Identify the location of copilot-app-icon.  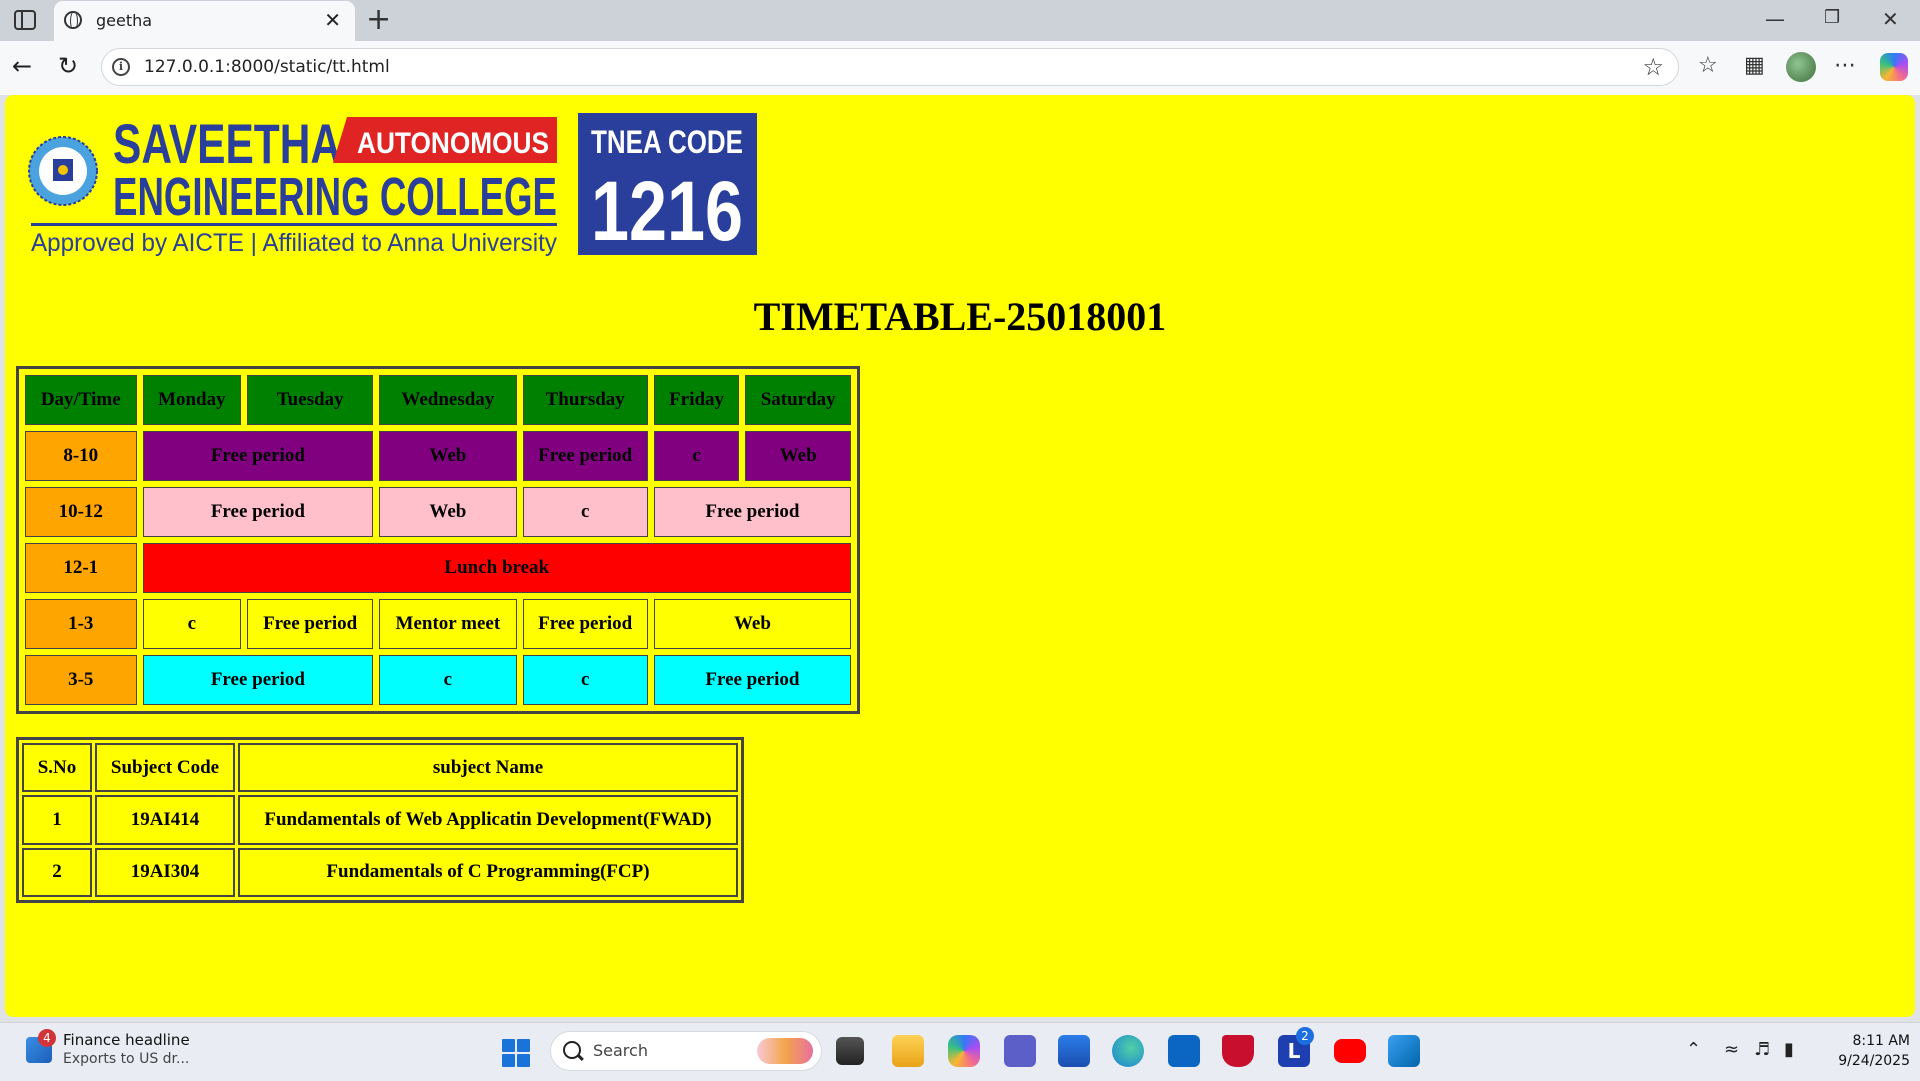
(964, 1051).